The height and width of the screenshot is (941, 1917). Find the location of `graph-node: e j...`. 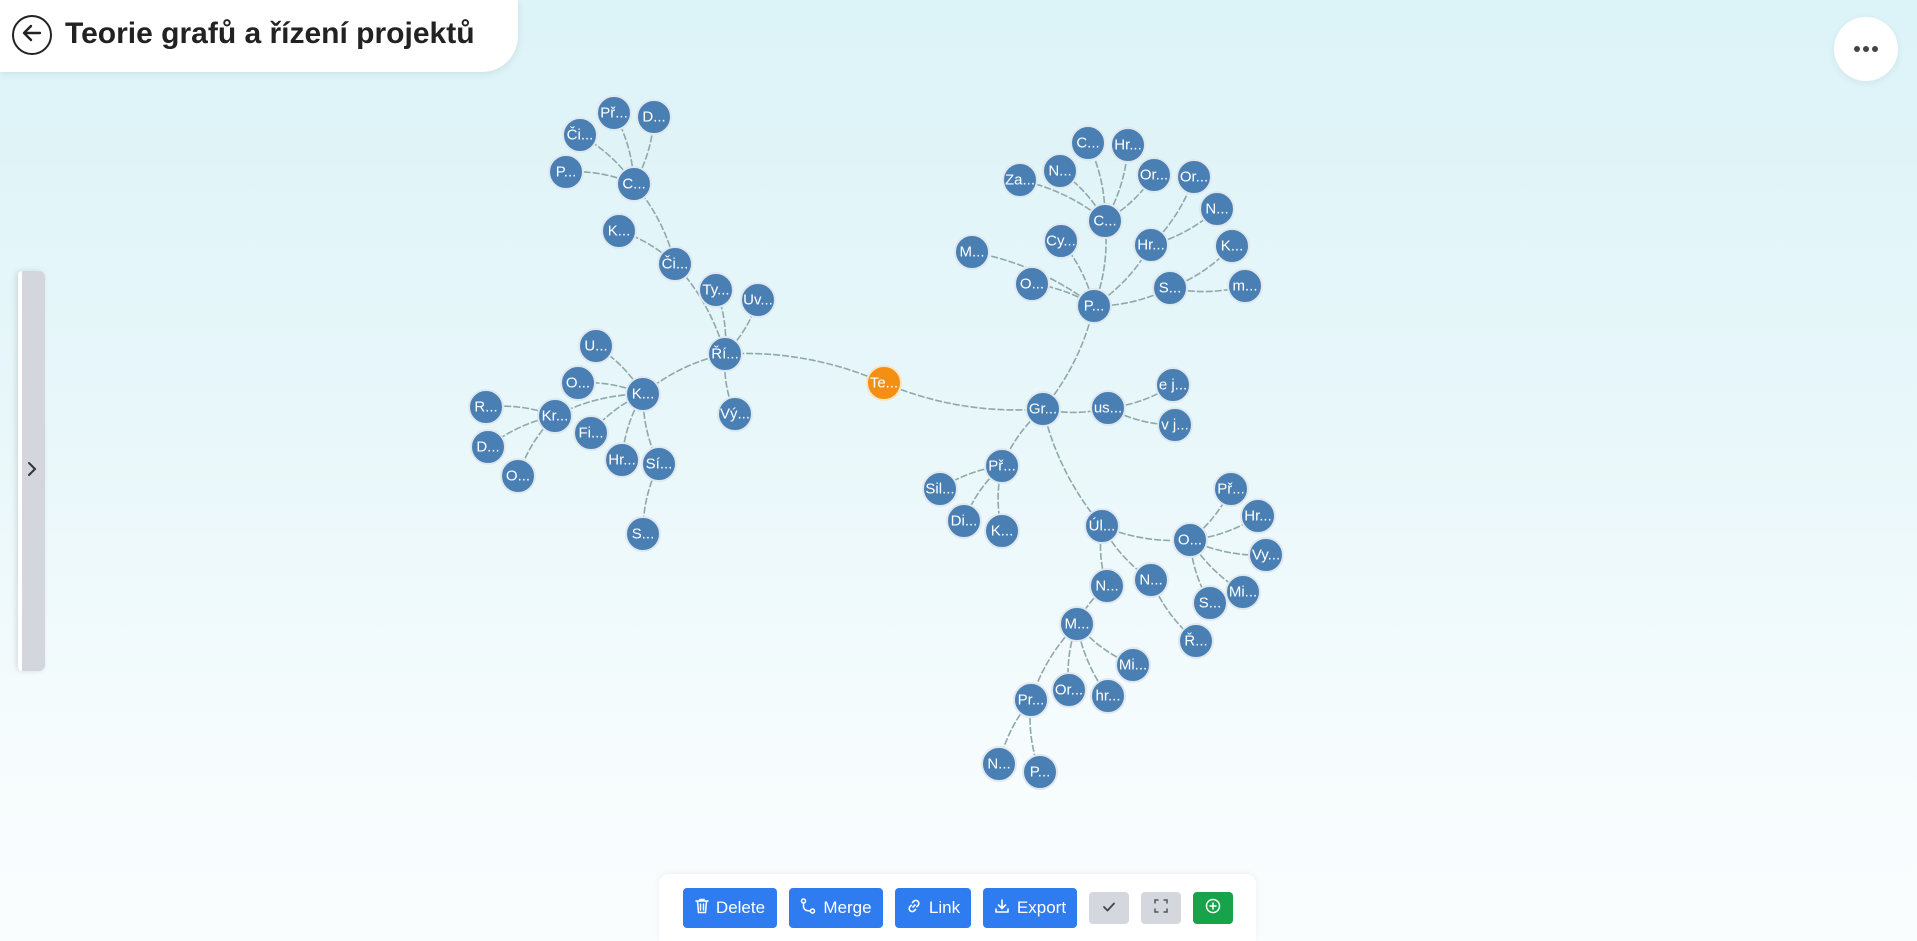

graph-node: e j... is located at coordinates (1173, 385).